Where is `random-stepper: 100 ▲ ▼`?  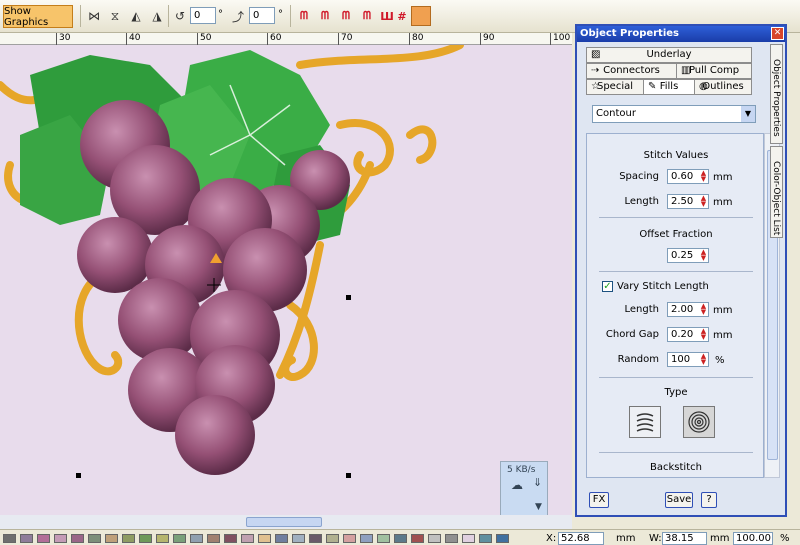 random-stepper: 100 ▲ ▼ is located at coordinates (688, 359).